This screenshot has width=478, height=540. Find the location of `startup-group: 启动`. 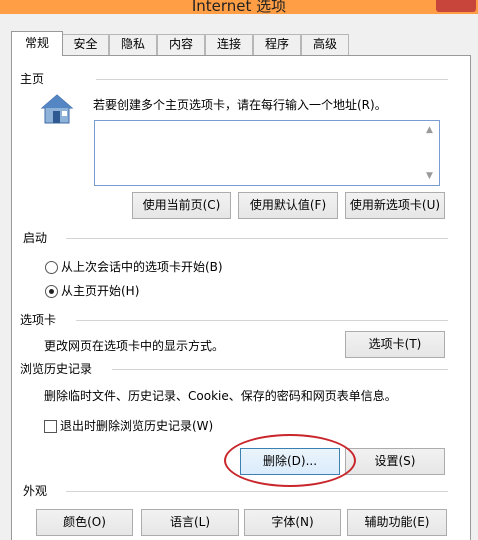

startup-group: 启动 is located at coordinates (230, 238).